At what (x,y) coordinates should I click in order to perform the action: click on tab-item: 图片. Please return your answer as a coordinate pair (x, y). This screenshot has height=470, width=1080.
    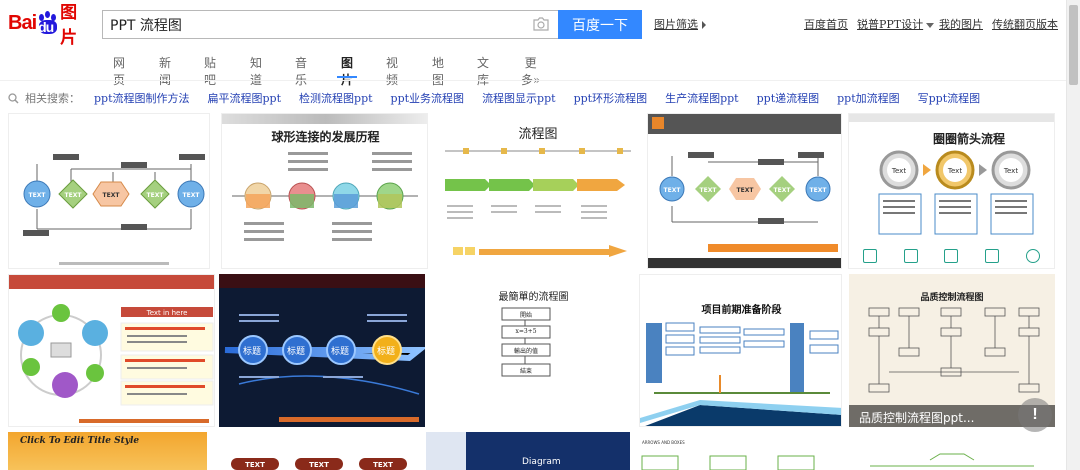
    Looking at the image, I should click on (347, 71).